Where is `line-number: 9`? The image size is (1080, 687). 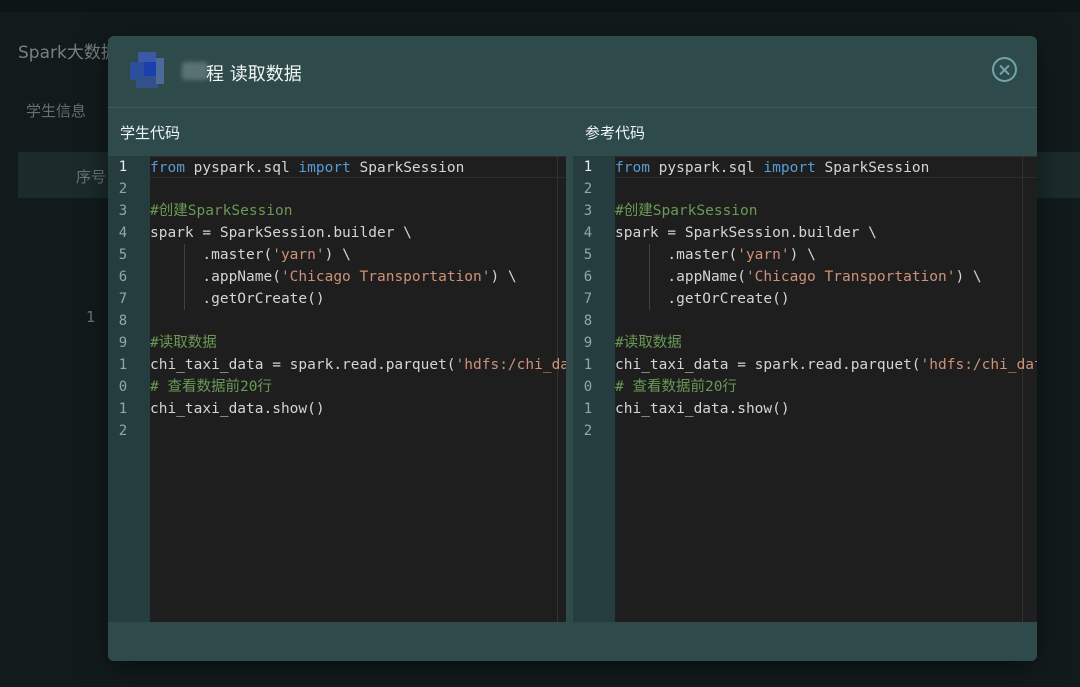 line-number: 9 is located at coordinates (588, 343).